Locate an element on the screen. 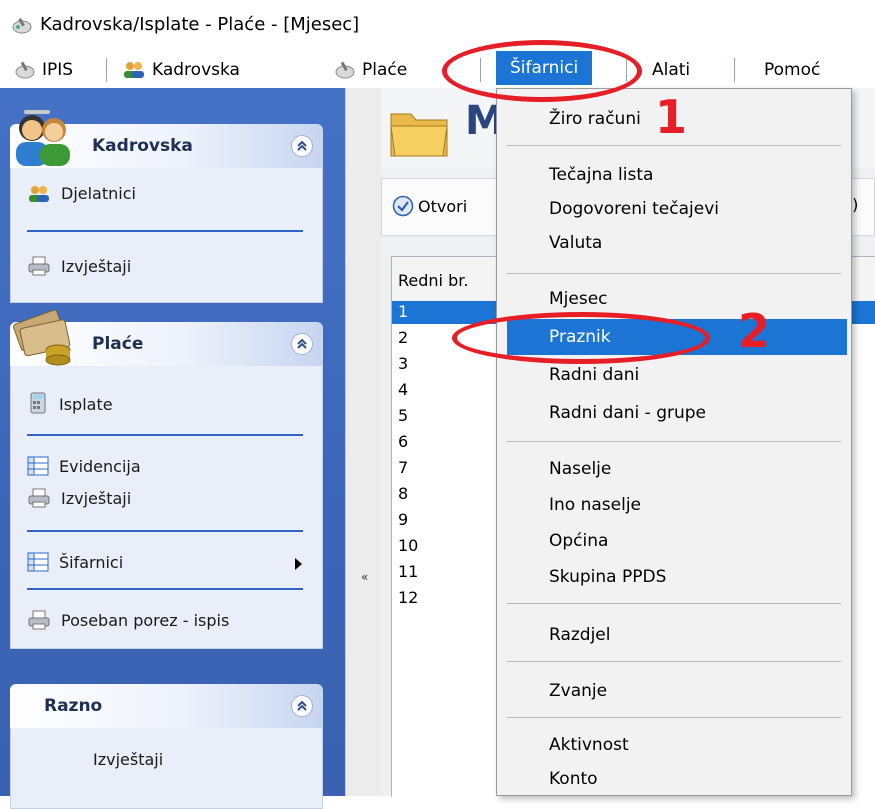 Image resolution: width=875 pixels, height=809 pixels. row-number: 8 is located at coordinates (403, 493).